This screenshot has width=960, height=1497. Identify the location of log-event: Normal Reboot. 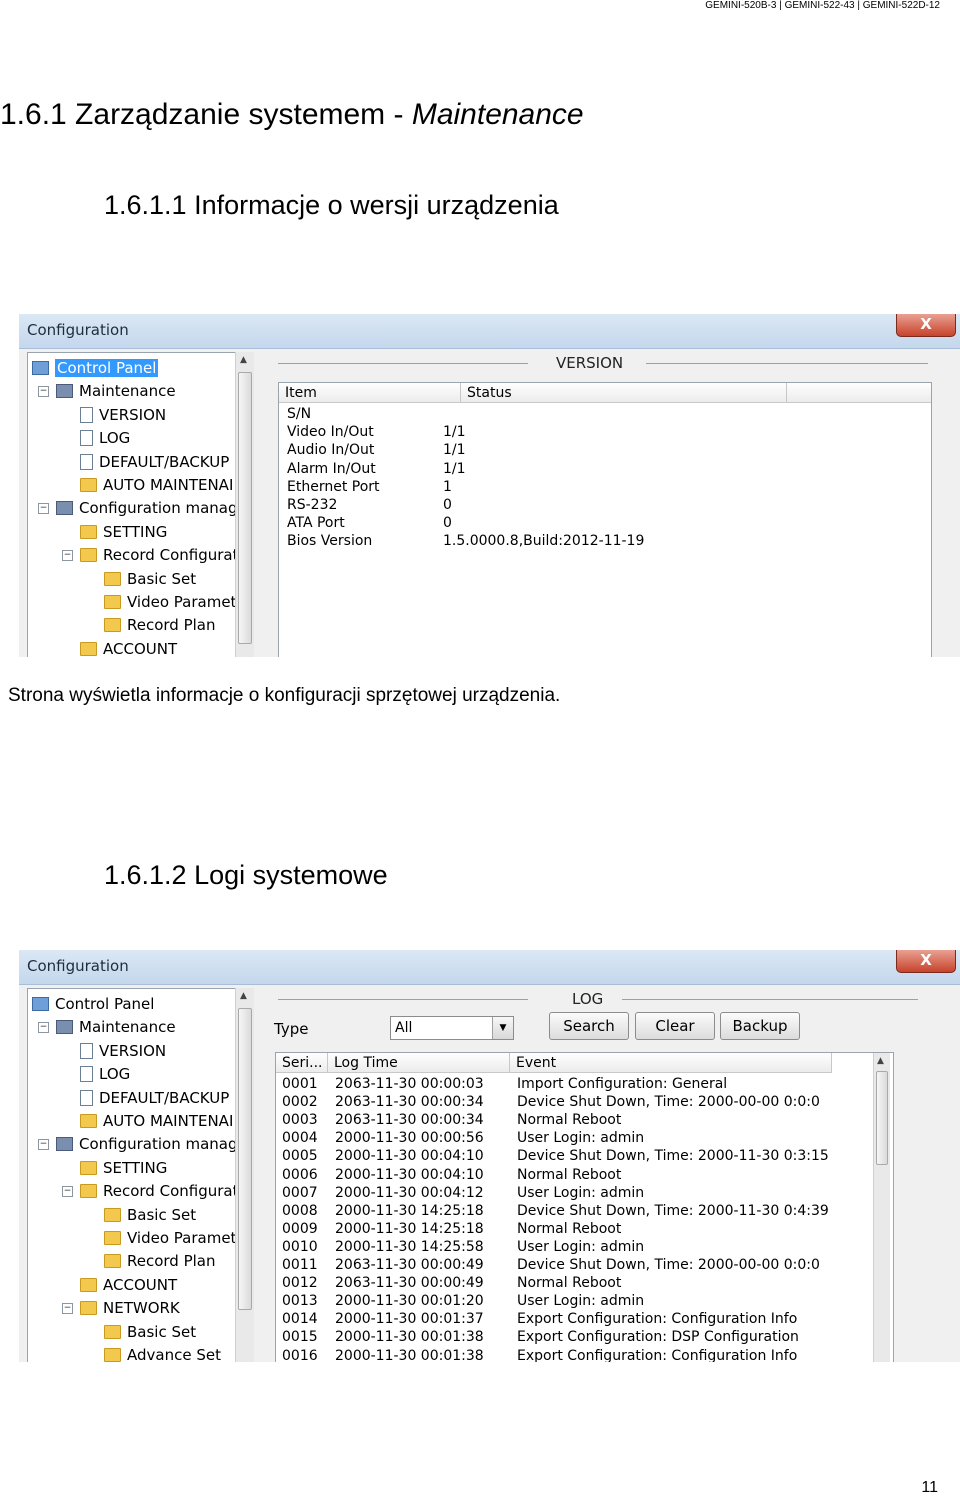
(569, 1228).